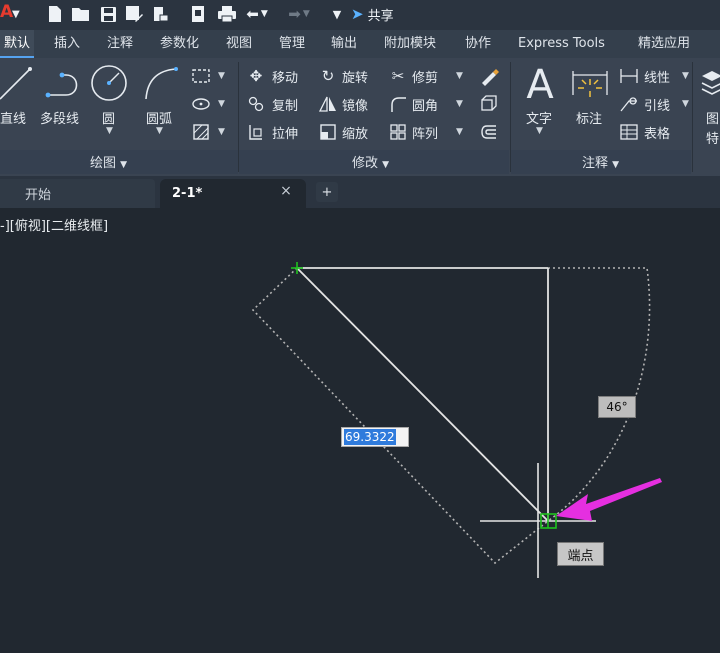  What do you see at coordinates (77, 193) in the screenshot?
I see `start-tab: 开始` at bounding box center [77, 193].